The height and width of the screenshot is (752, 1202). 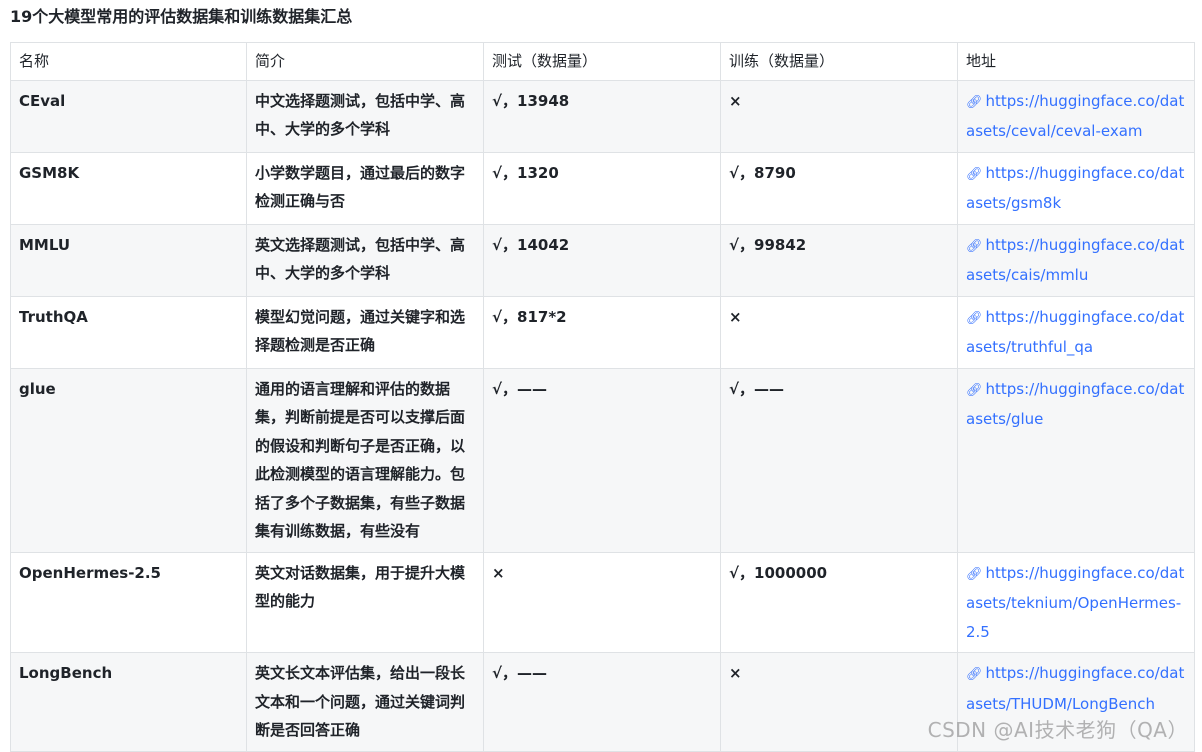 What do you see at coordinates (365, 116) in the screenshot?
I see `dataset-description: 中文选择题测试，包括中学、高中、大学的多个学科` at bounding box center [365, 116].